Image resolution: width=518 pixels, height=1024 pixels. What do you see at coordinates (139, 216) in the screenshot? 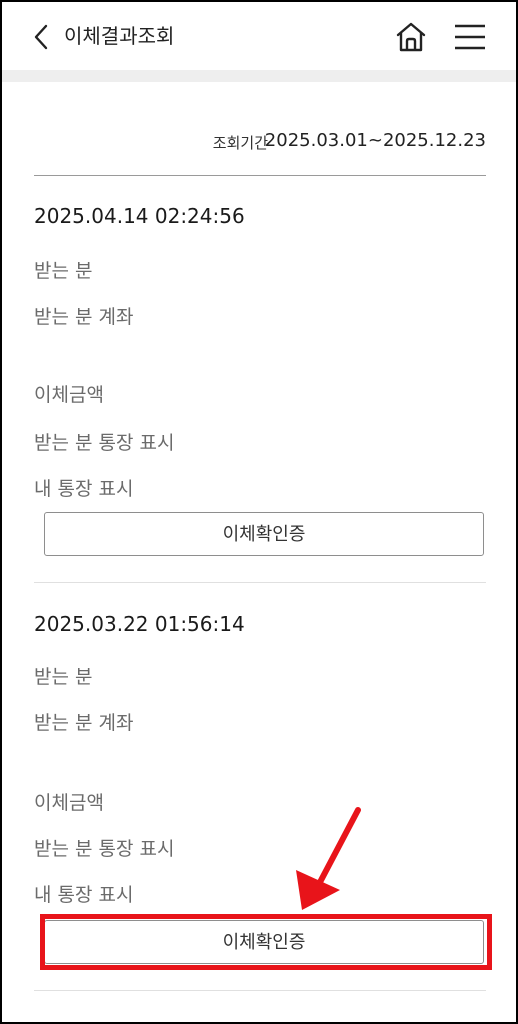
I see `transfer-datetime: 2025.04.14 02:24:56` at bounding box center [139, 216].